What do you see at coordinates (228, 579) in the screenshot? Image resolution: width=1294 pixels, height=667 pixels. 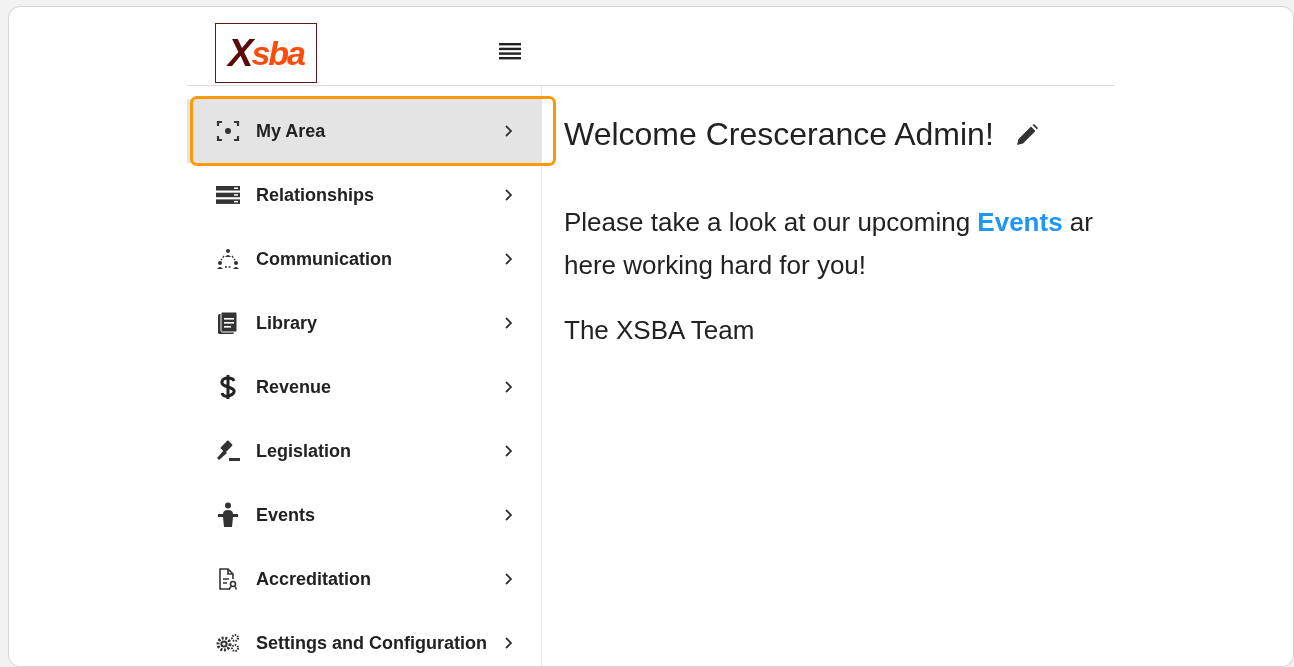 I see `file-search-icon` at bounding box center [228, 579].